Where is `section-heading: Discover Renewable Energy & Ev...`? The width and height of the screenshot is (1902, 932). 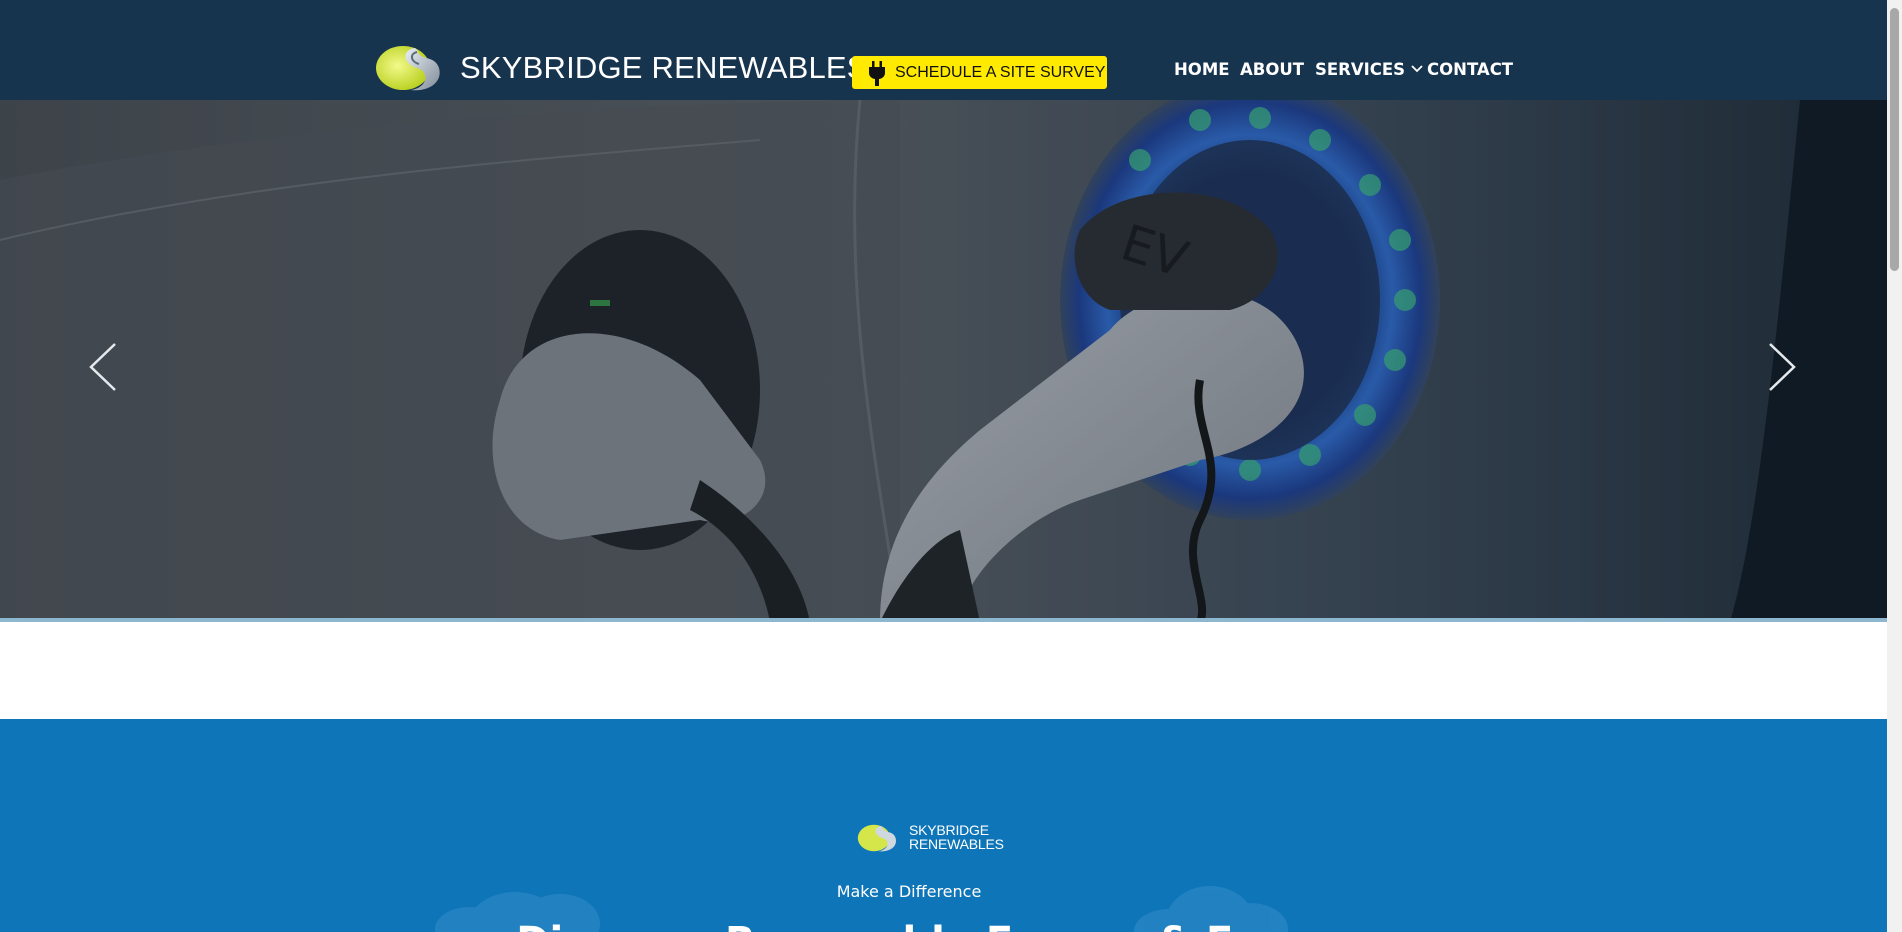
section-heading: Discover Renewable Energy & Ev... is located at coordinates (909, 925).